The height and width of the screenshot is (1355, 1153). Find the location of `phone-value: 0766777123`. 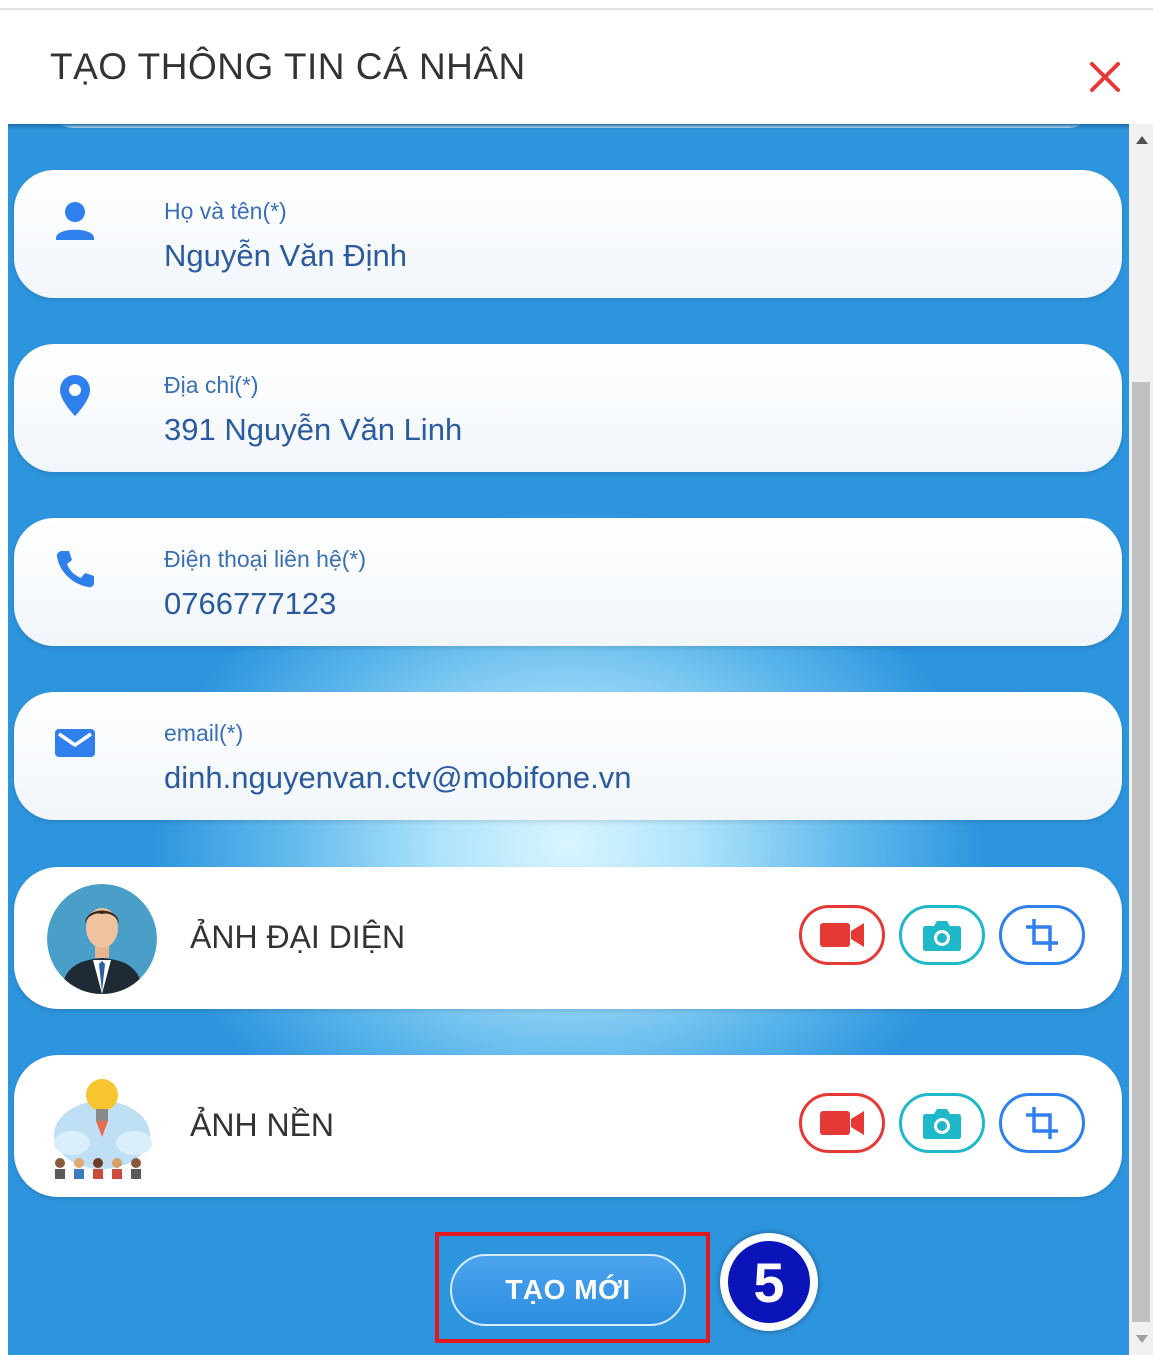

phone-value: 0766777123 is located at coordinates (250, 604).